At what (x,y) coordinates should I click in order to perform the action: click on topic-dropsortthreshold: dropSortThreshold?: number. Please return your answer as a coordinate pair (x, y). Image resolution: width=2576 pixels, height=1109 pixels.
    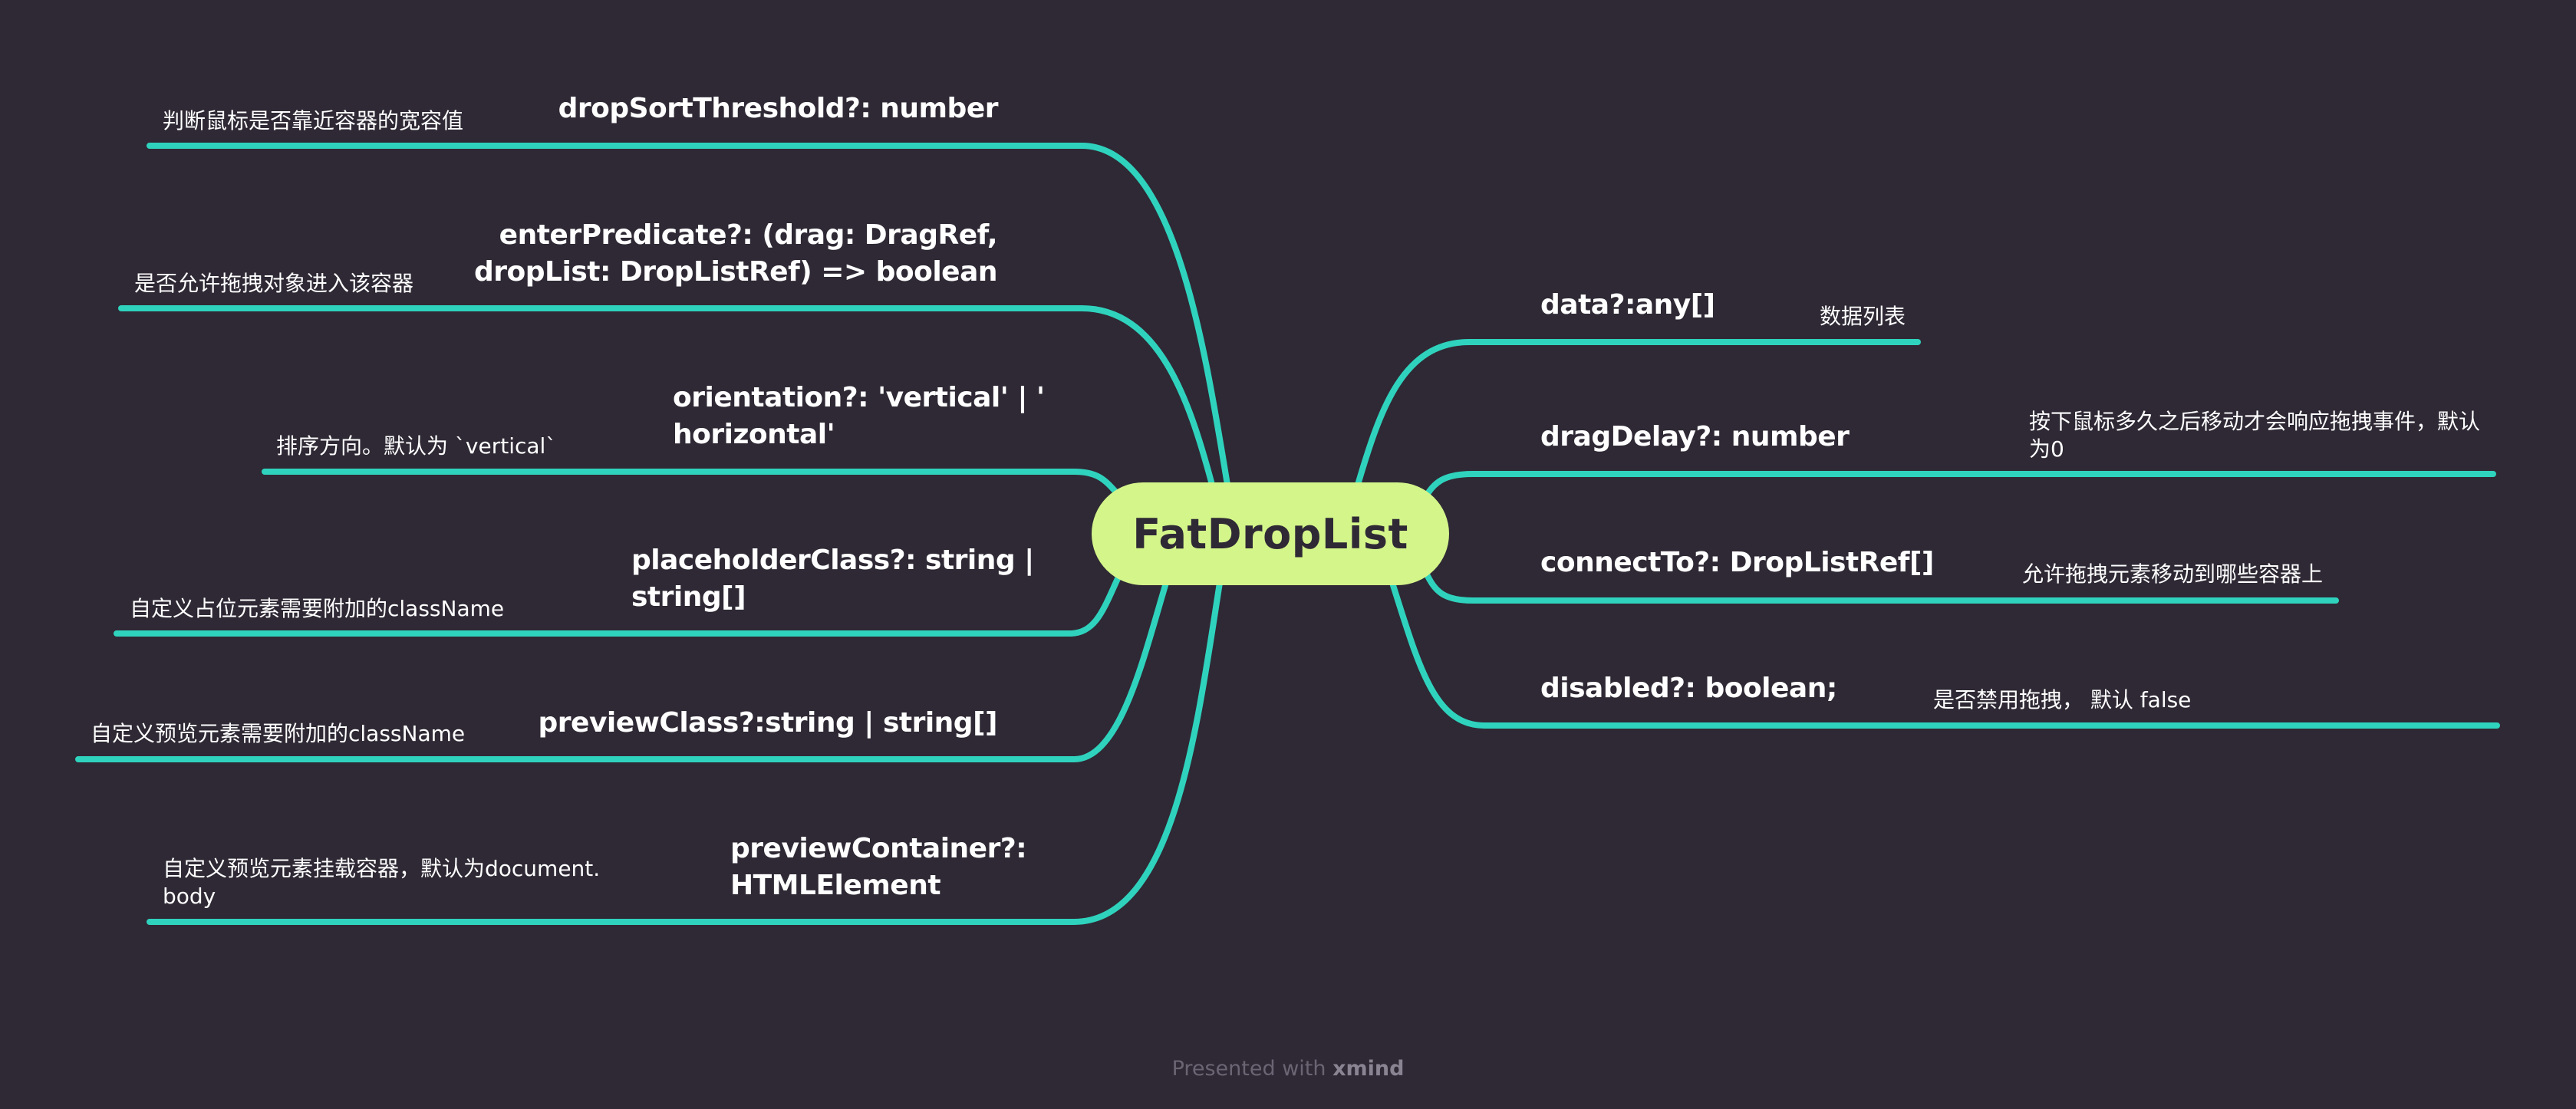
    Looking at the image, I should click on (778, 109).